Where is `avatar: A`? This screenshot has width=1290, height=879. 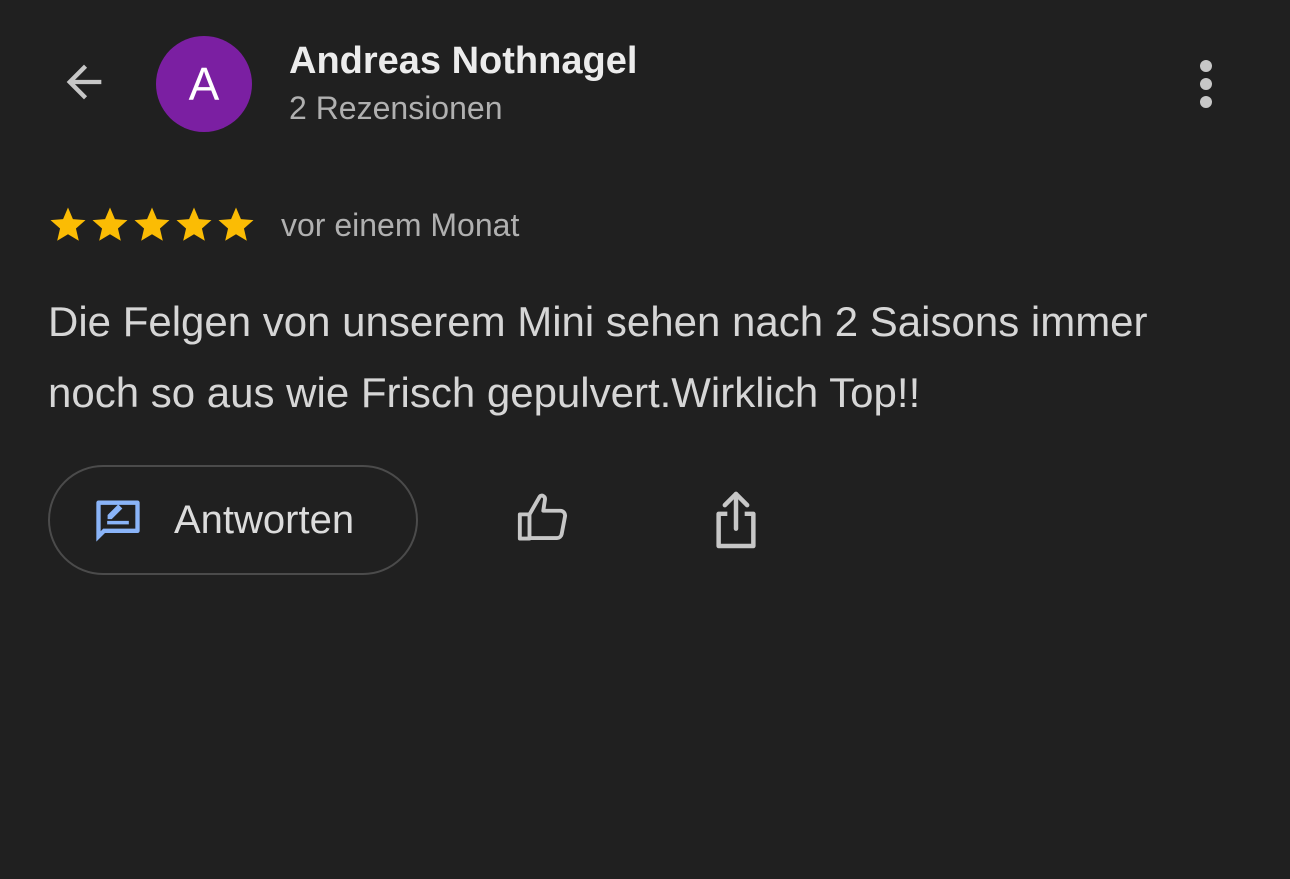 avatar: A is located at coordinates (204, 84).